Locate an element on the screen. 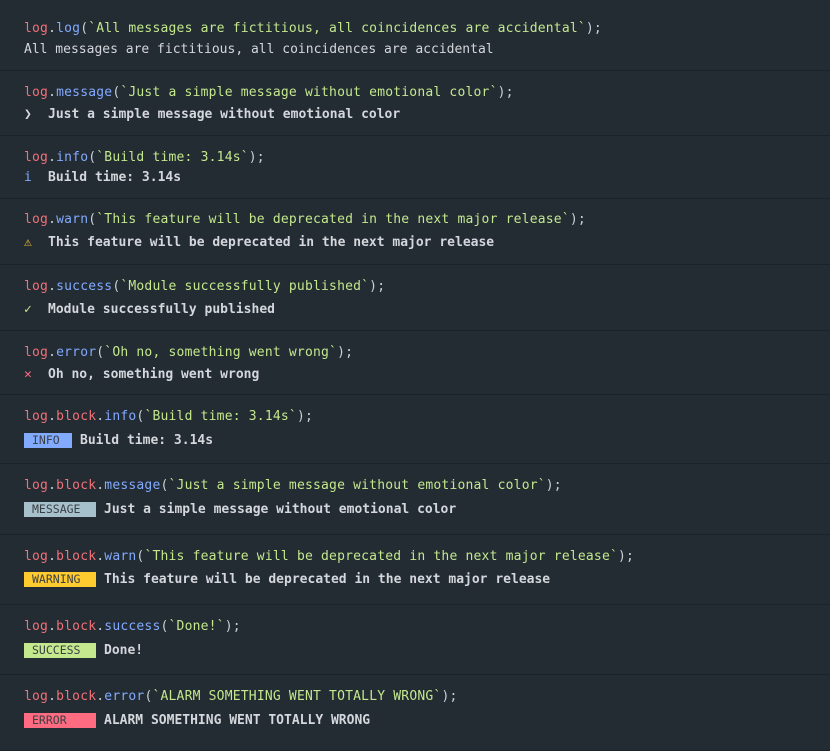 The width and height of the screenshot is (830, 751). output-line: ✕ Oh no, something went wrong is located at coordinates (141, 374).